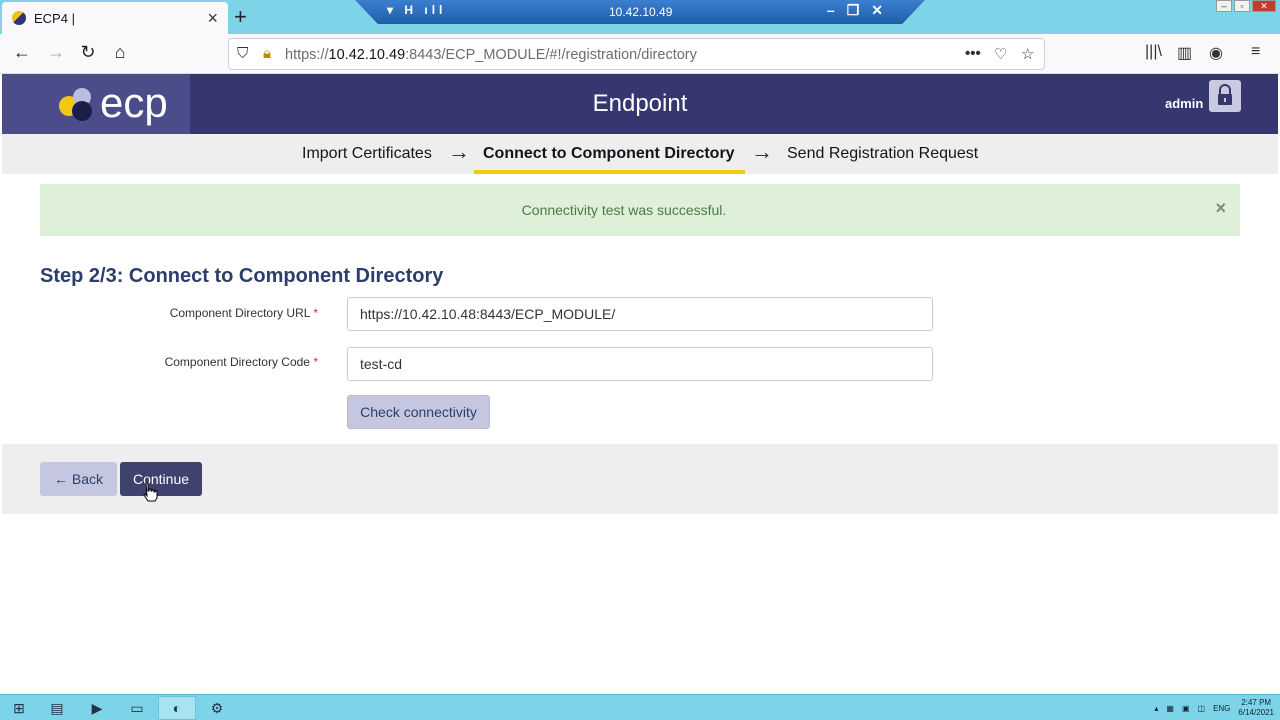 The image size is (1280, 720). What do you see at coordinates (97, 708) in the screenshot?
I see `powershell-icon: ▶` at bounding box center [97, 708].